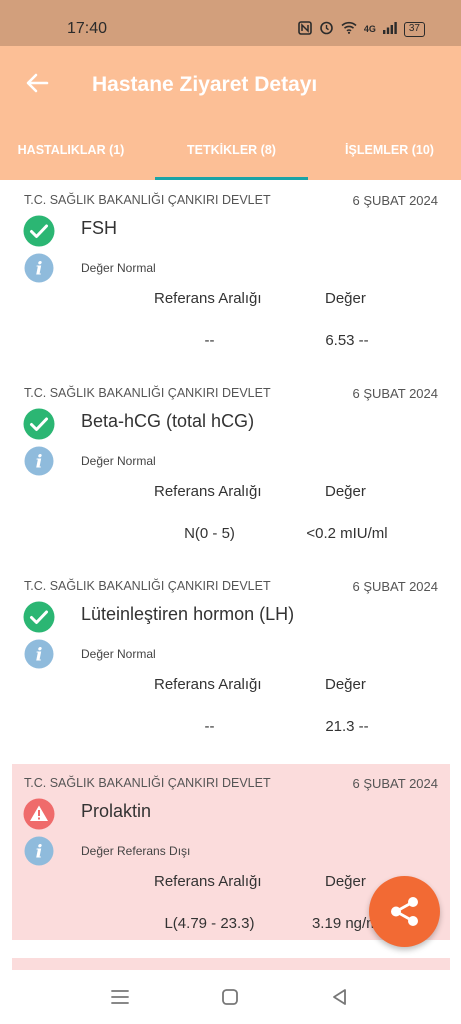  I want to click on status-bar: 17:40 4G 37, so click(230, 23).